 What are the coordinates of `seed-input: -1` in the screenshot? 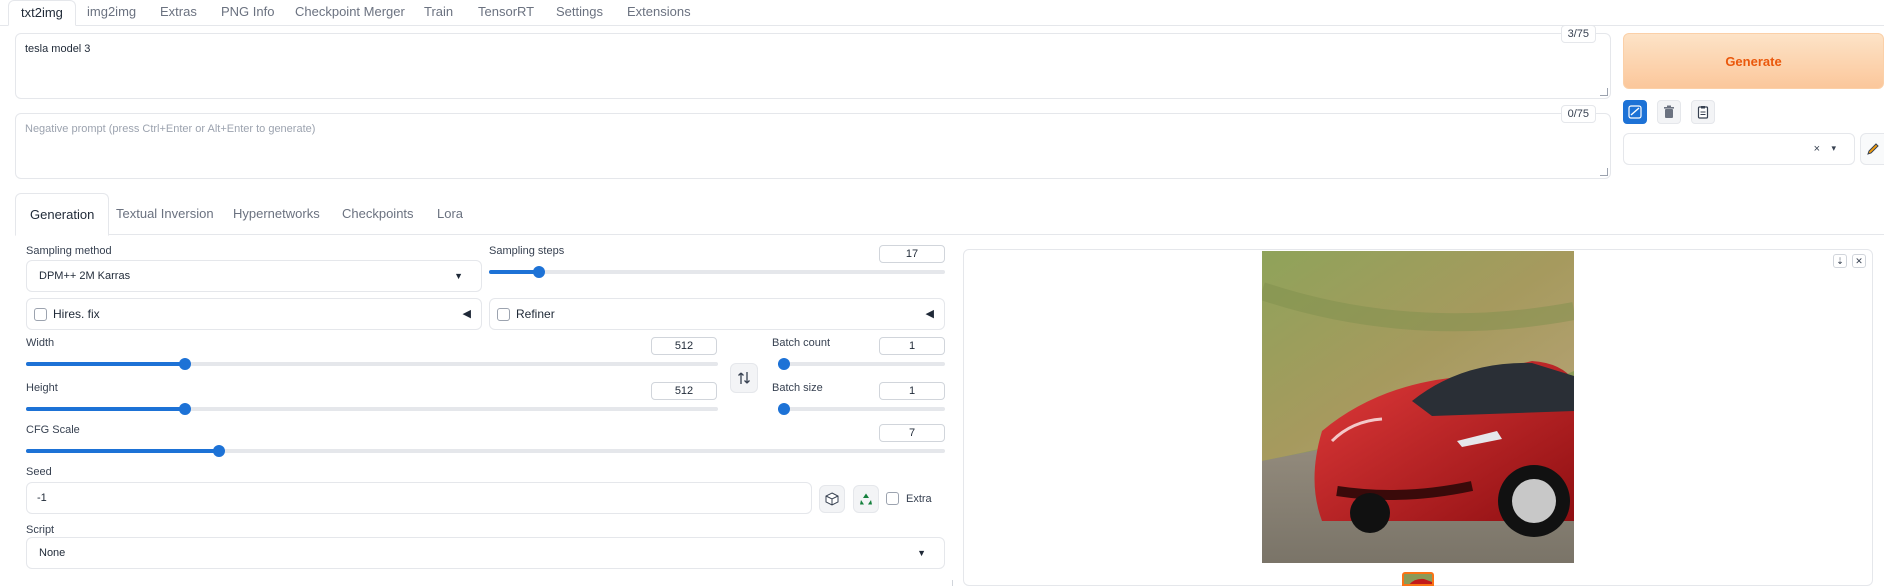 It's located at (419, 498).